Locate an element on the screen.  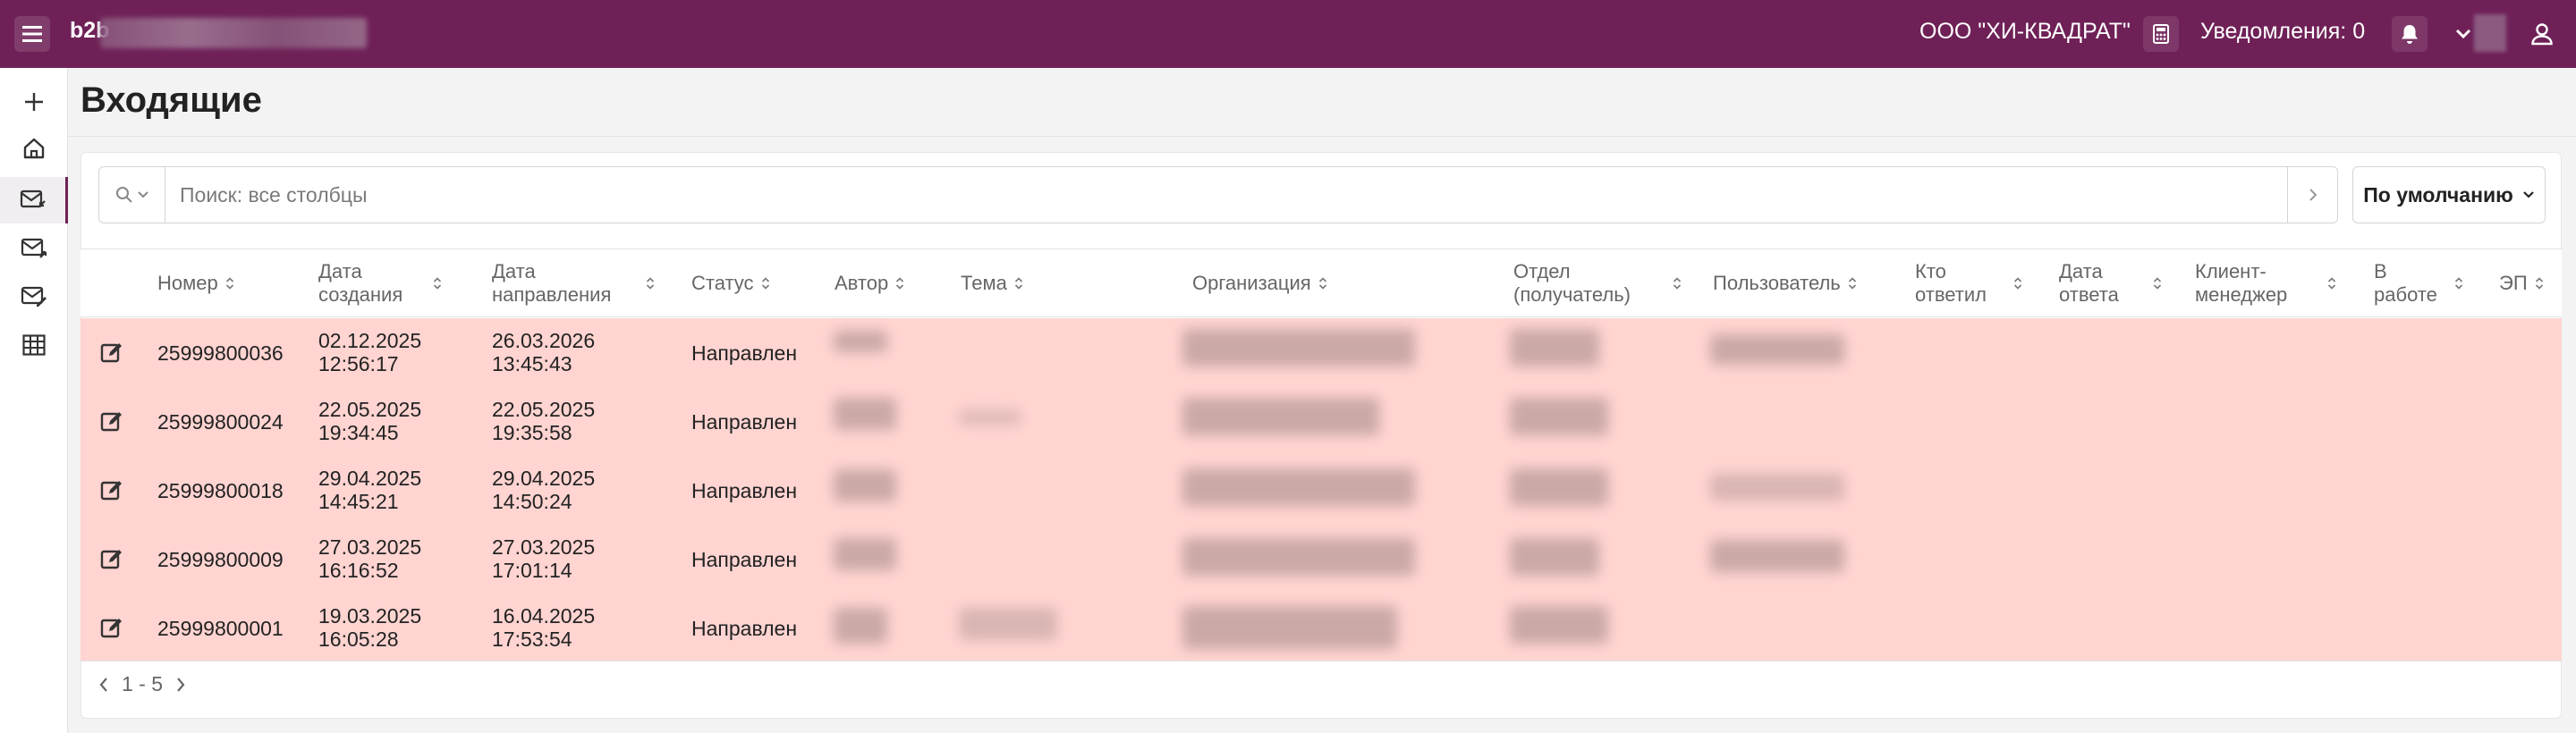
mail-inbox-icon is located at coordinates (33, 199).